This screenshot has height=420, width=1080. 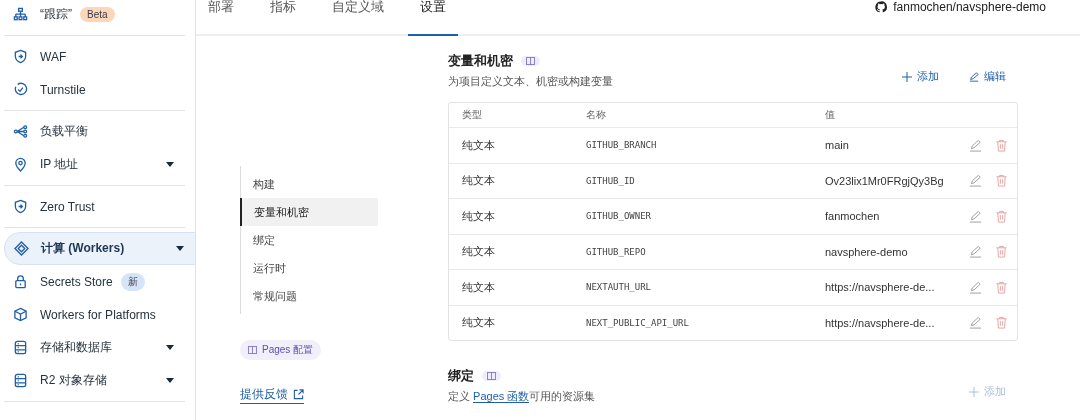 What do you see at coordinates (309, 240) in the screenshot?
I see `settings-nav-item: 绑定` at bounding box center [309, 240].